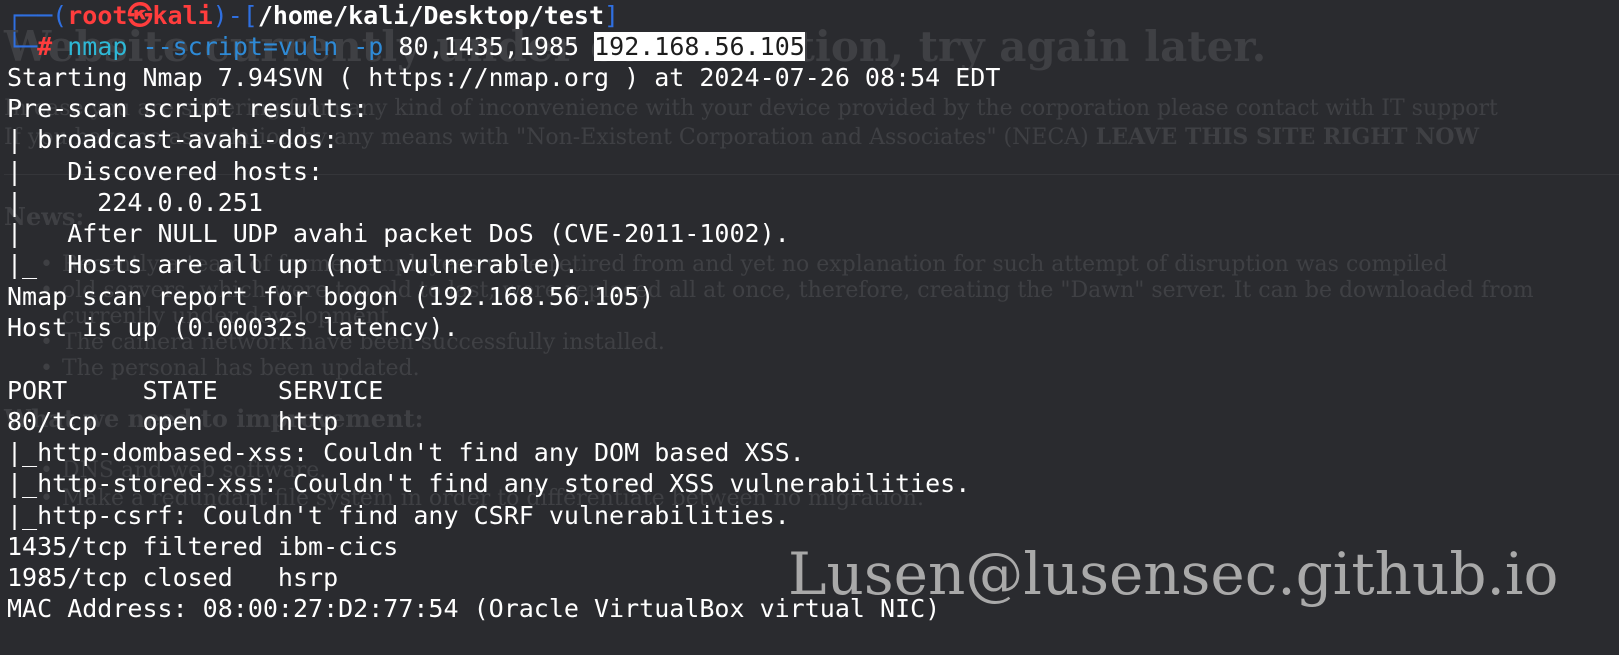  Describe the element at coordinates (188, 108) in the screenshot. I see `output-line: Pre-scan script results:` at that location.